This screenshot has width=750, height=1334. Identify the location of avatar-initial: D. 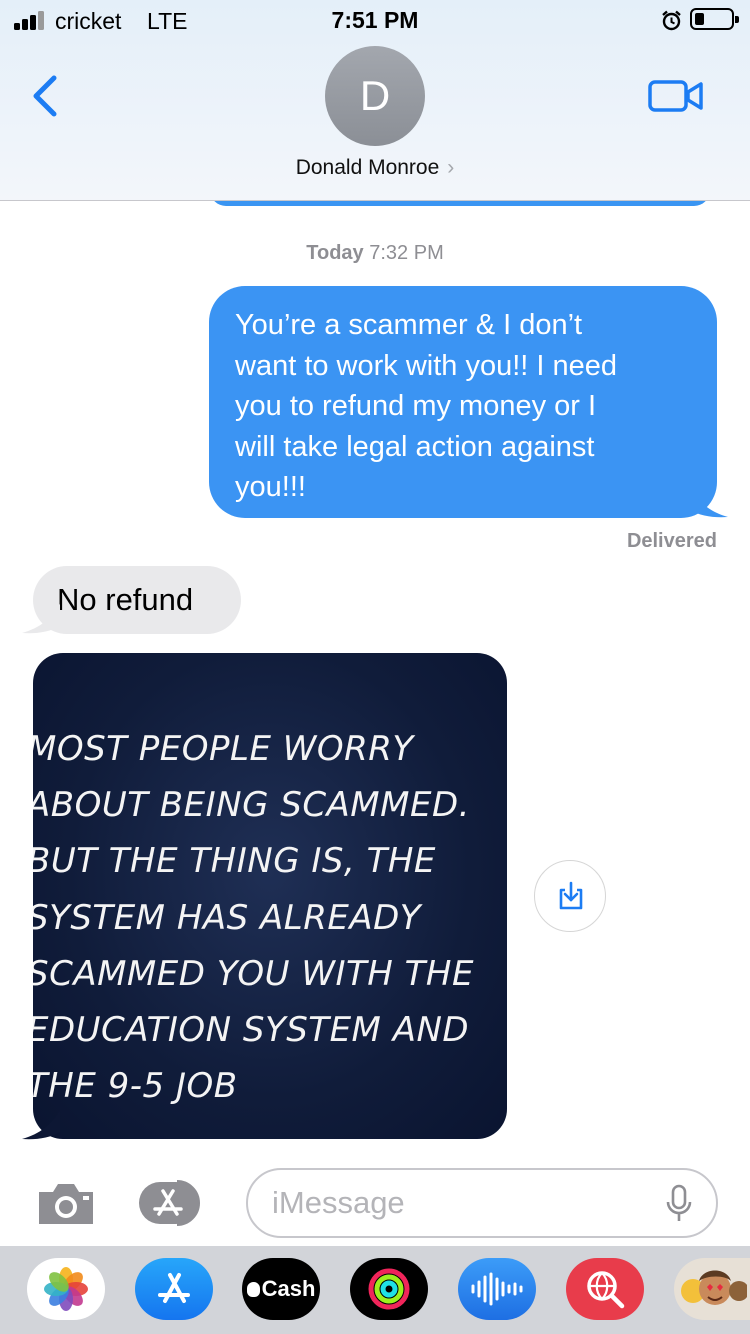
(375, 95).